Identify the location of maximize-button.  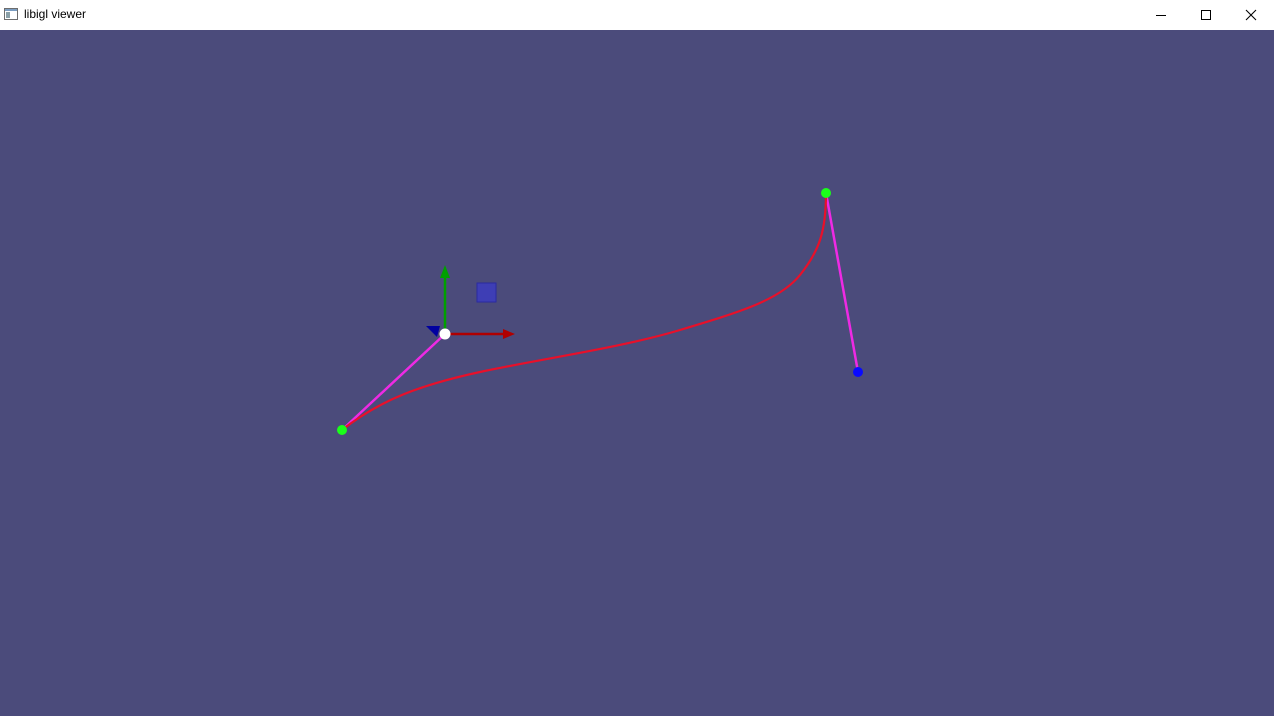
(1206, 15).